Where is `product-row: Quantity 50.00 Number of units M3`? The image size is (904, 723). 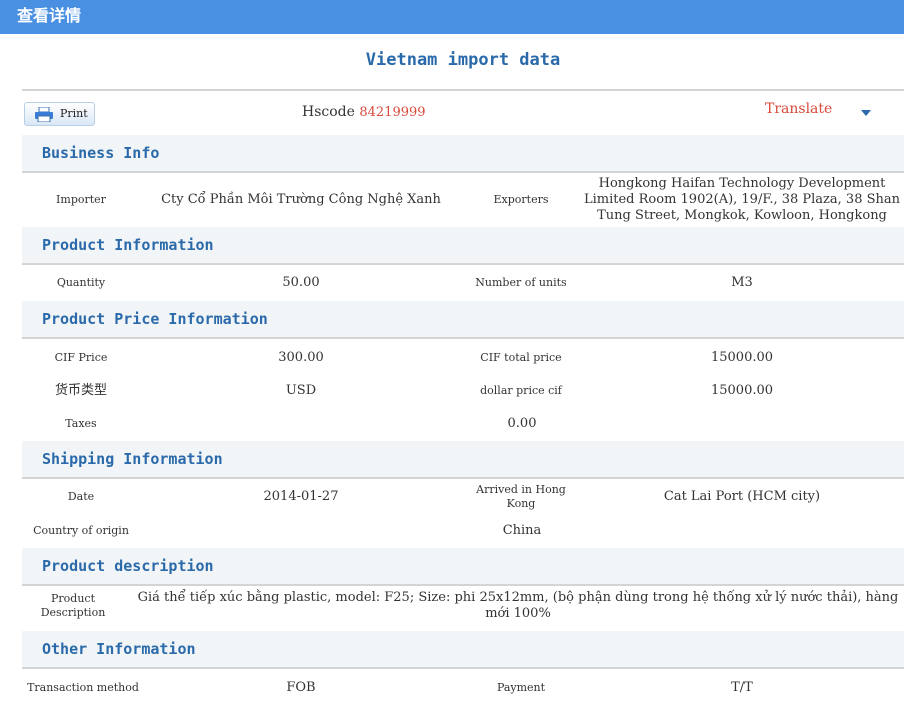
product-row: Quantity 50.00 Number of units M3 is located at coordinates (452, 282).